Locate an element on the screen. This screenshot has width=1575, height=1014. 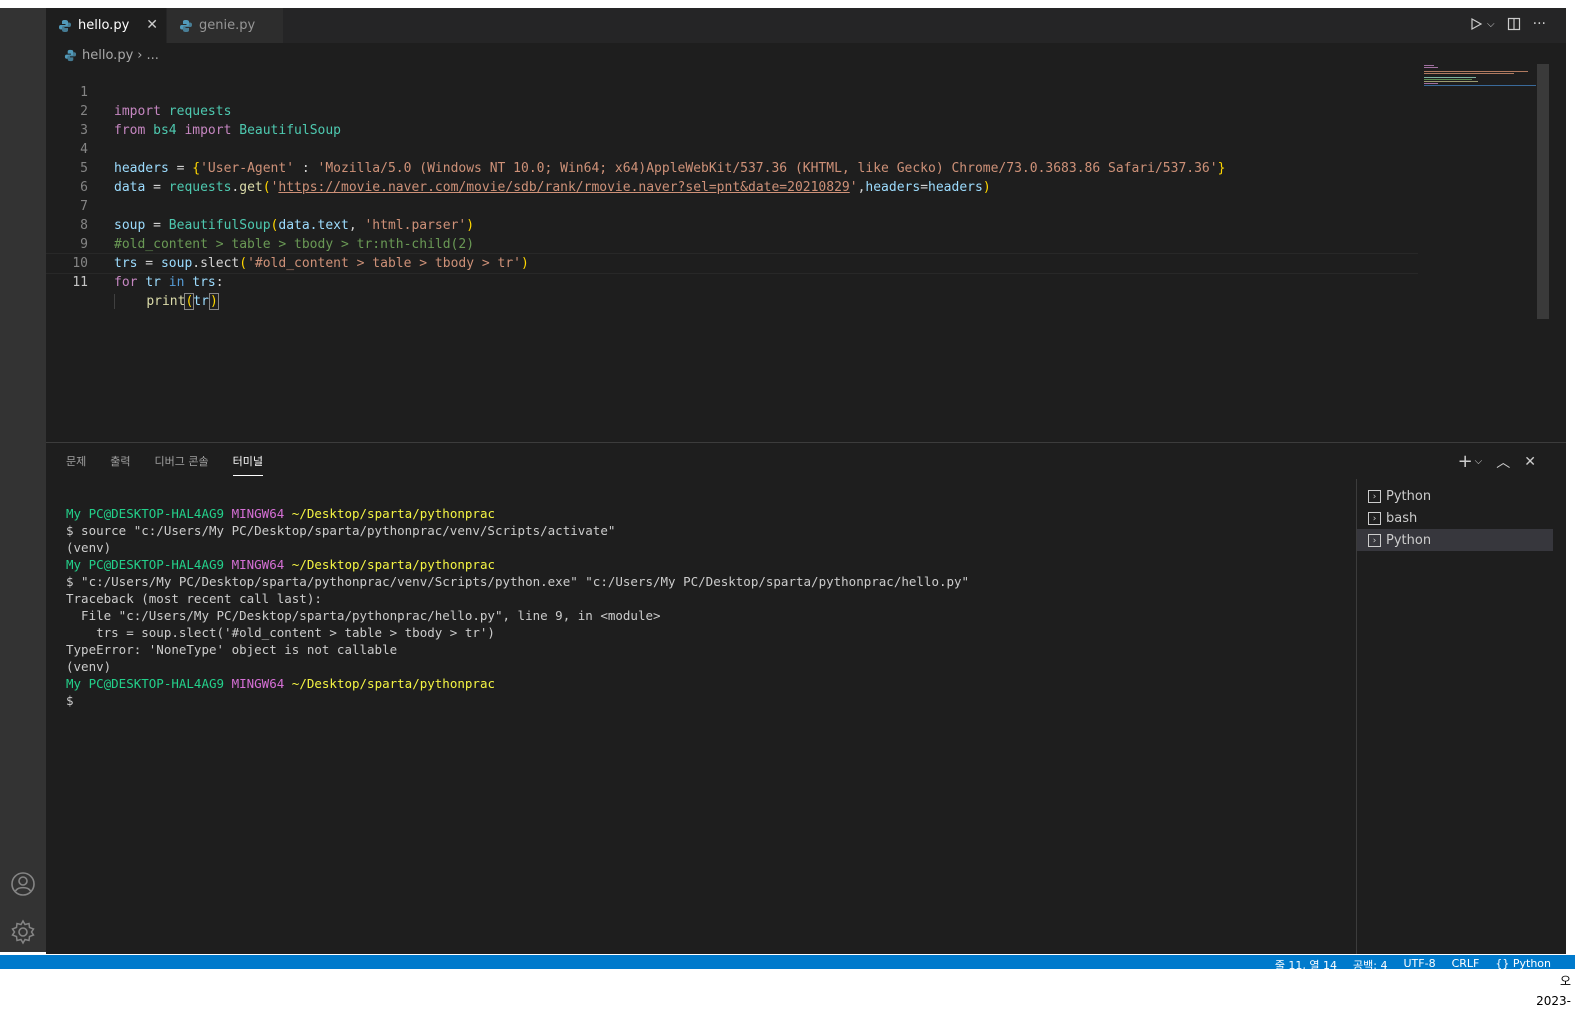
terminal-line: $ is located at coordinates (70, 700).